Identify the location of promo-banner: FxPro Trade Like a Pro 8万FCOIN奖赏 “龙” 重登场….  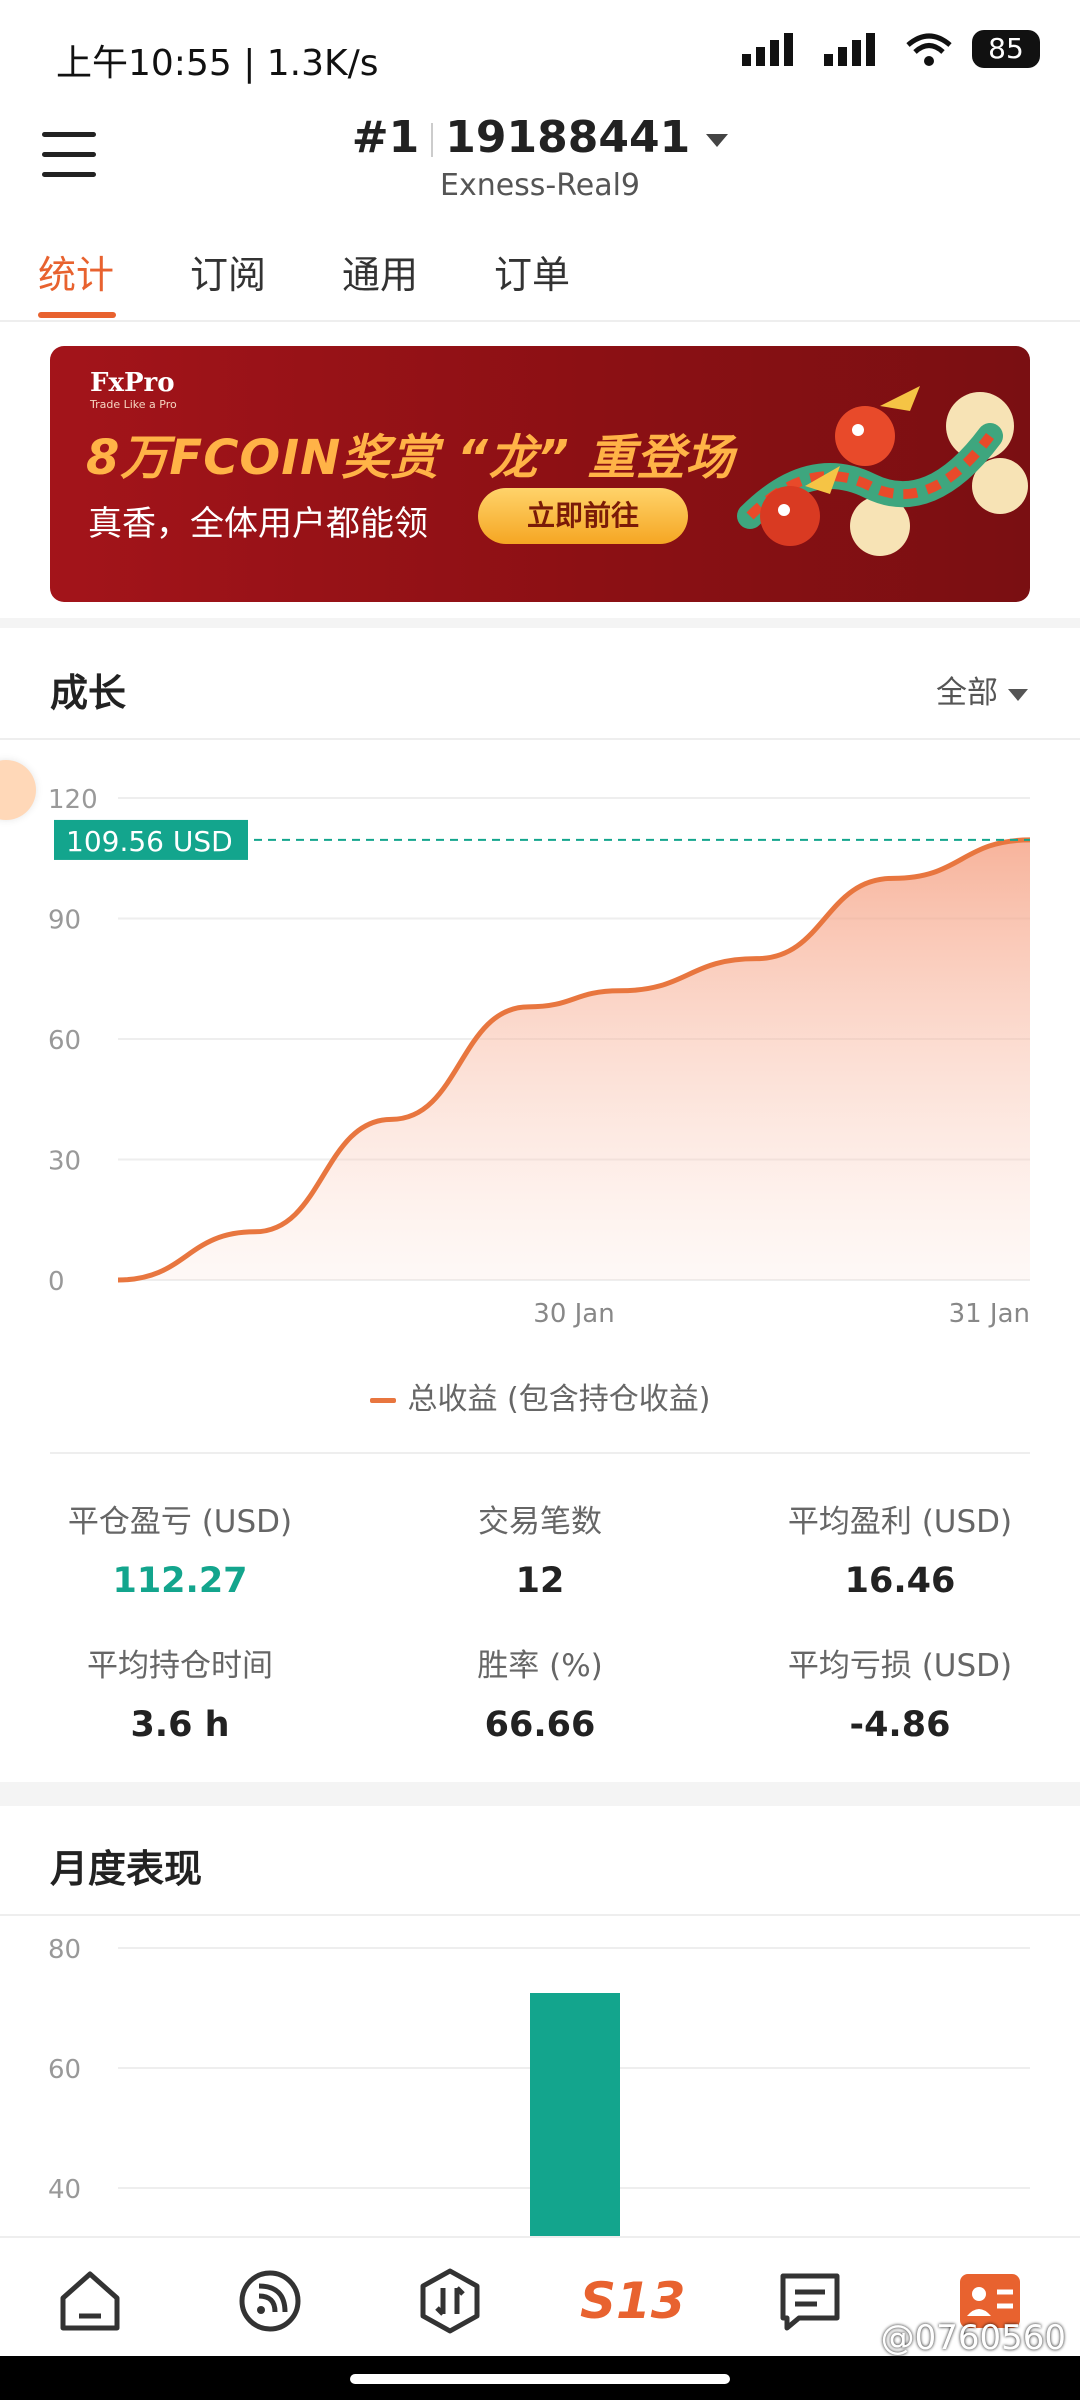
(540, 474).